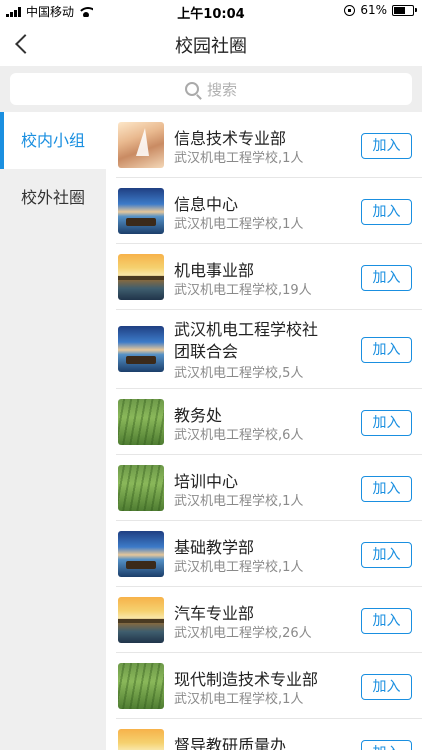 This screenshot has width=422, height=750. What do you see at coordinates (246, 340) in the screenshot?
I see `group-name: 武汉机电工程学校社团联合会` at bounding box center [246, 340].